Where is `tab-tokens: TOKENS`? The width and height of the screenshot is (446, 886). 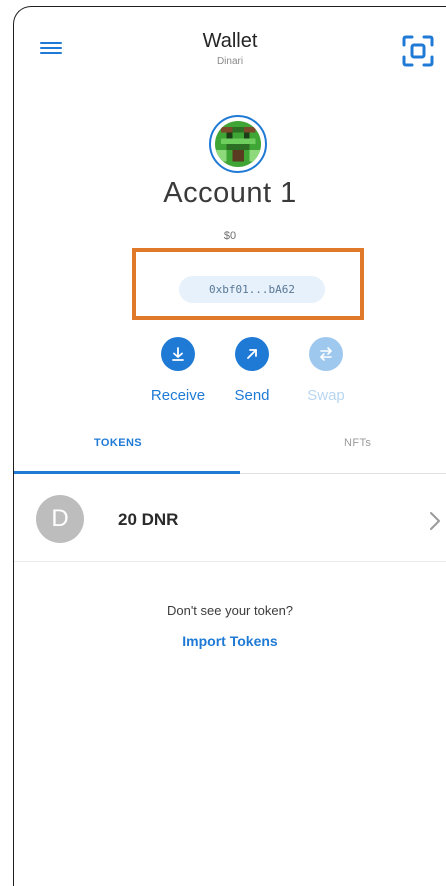 tab-tokens: TOKENS is located at coordinates (118, 443).